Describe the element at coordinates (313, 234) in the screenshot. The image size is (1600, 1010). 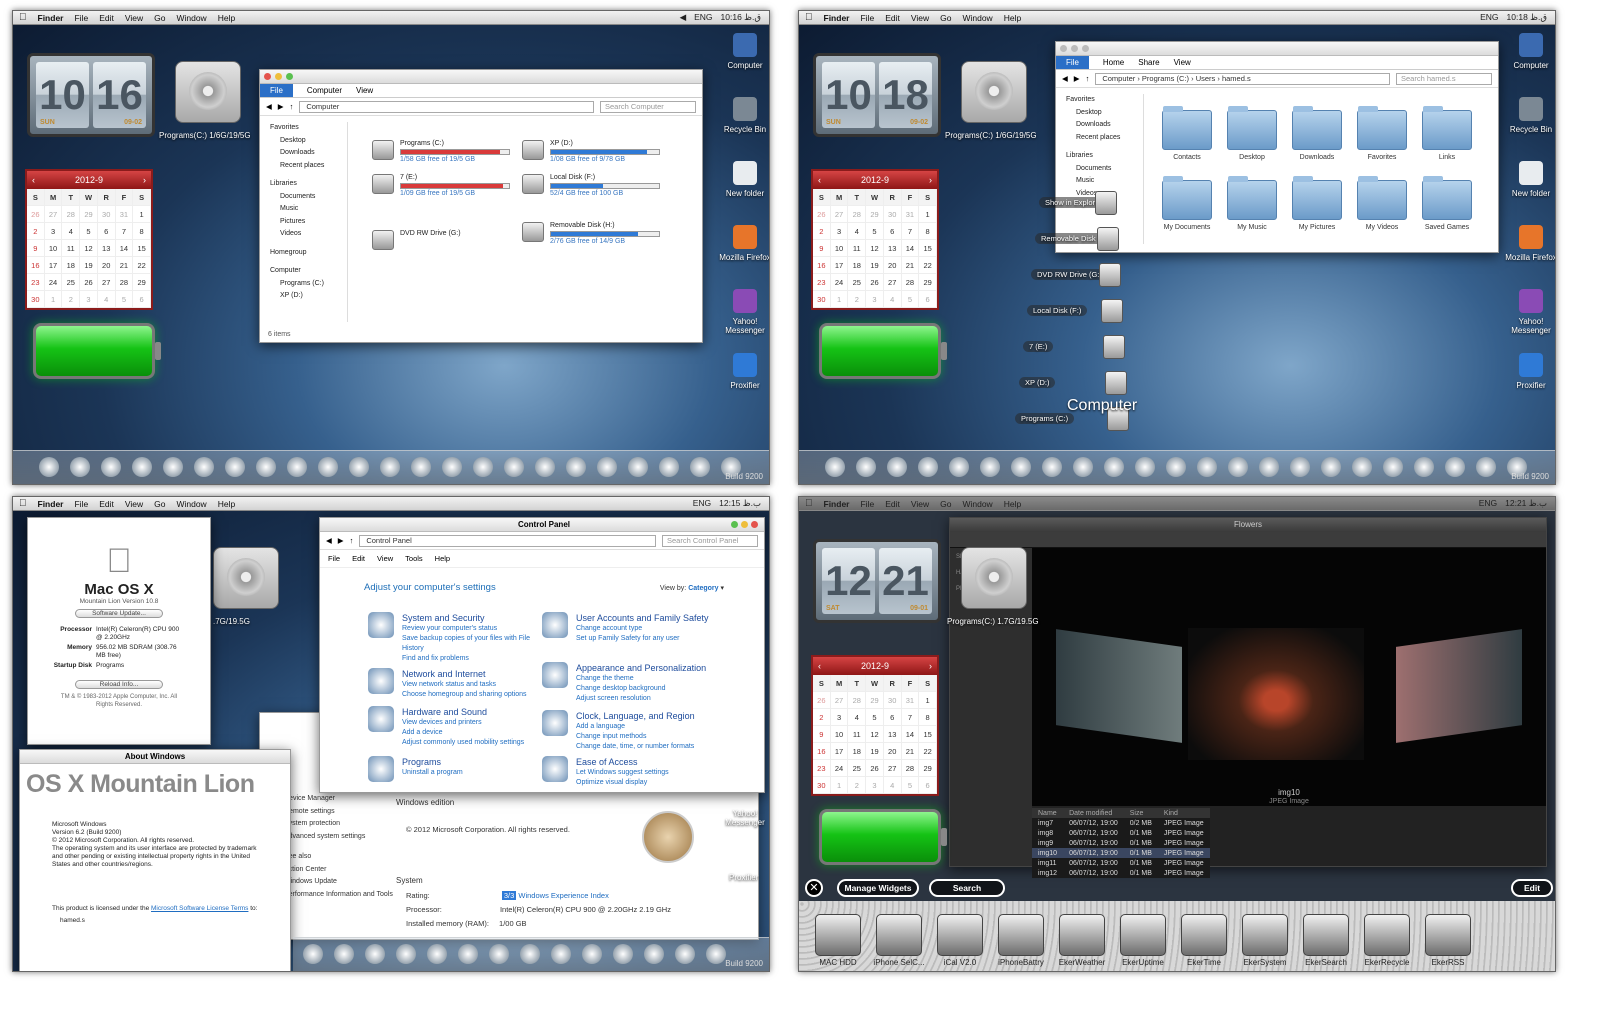
I see `nav-item: Videos` at that location.